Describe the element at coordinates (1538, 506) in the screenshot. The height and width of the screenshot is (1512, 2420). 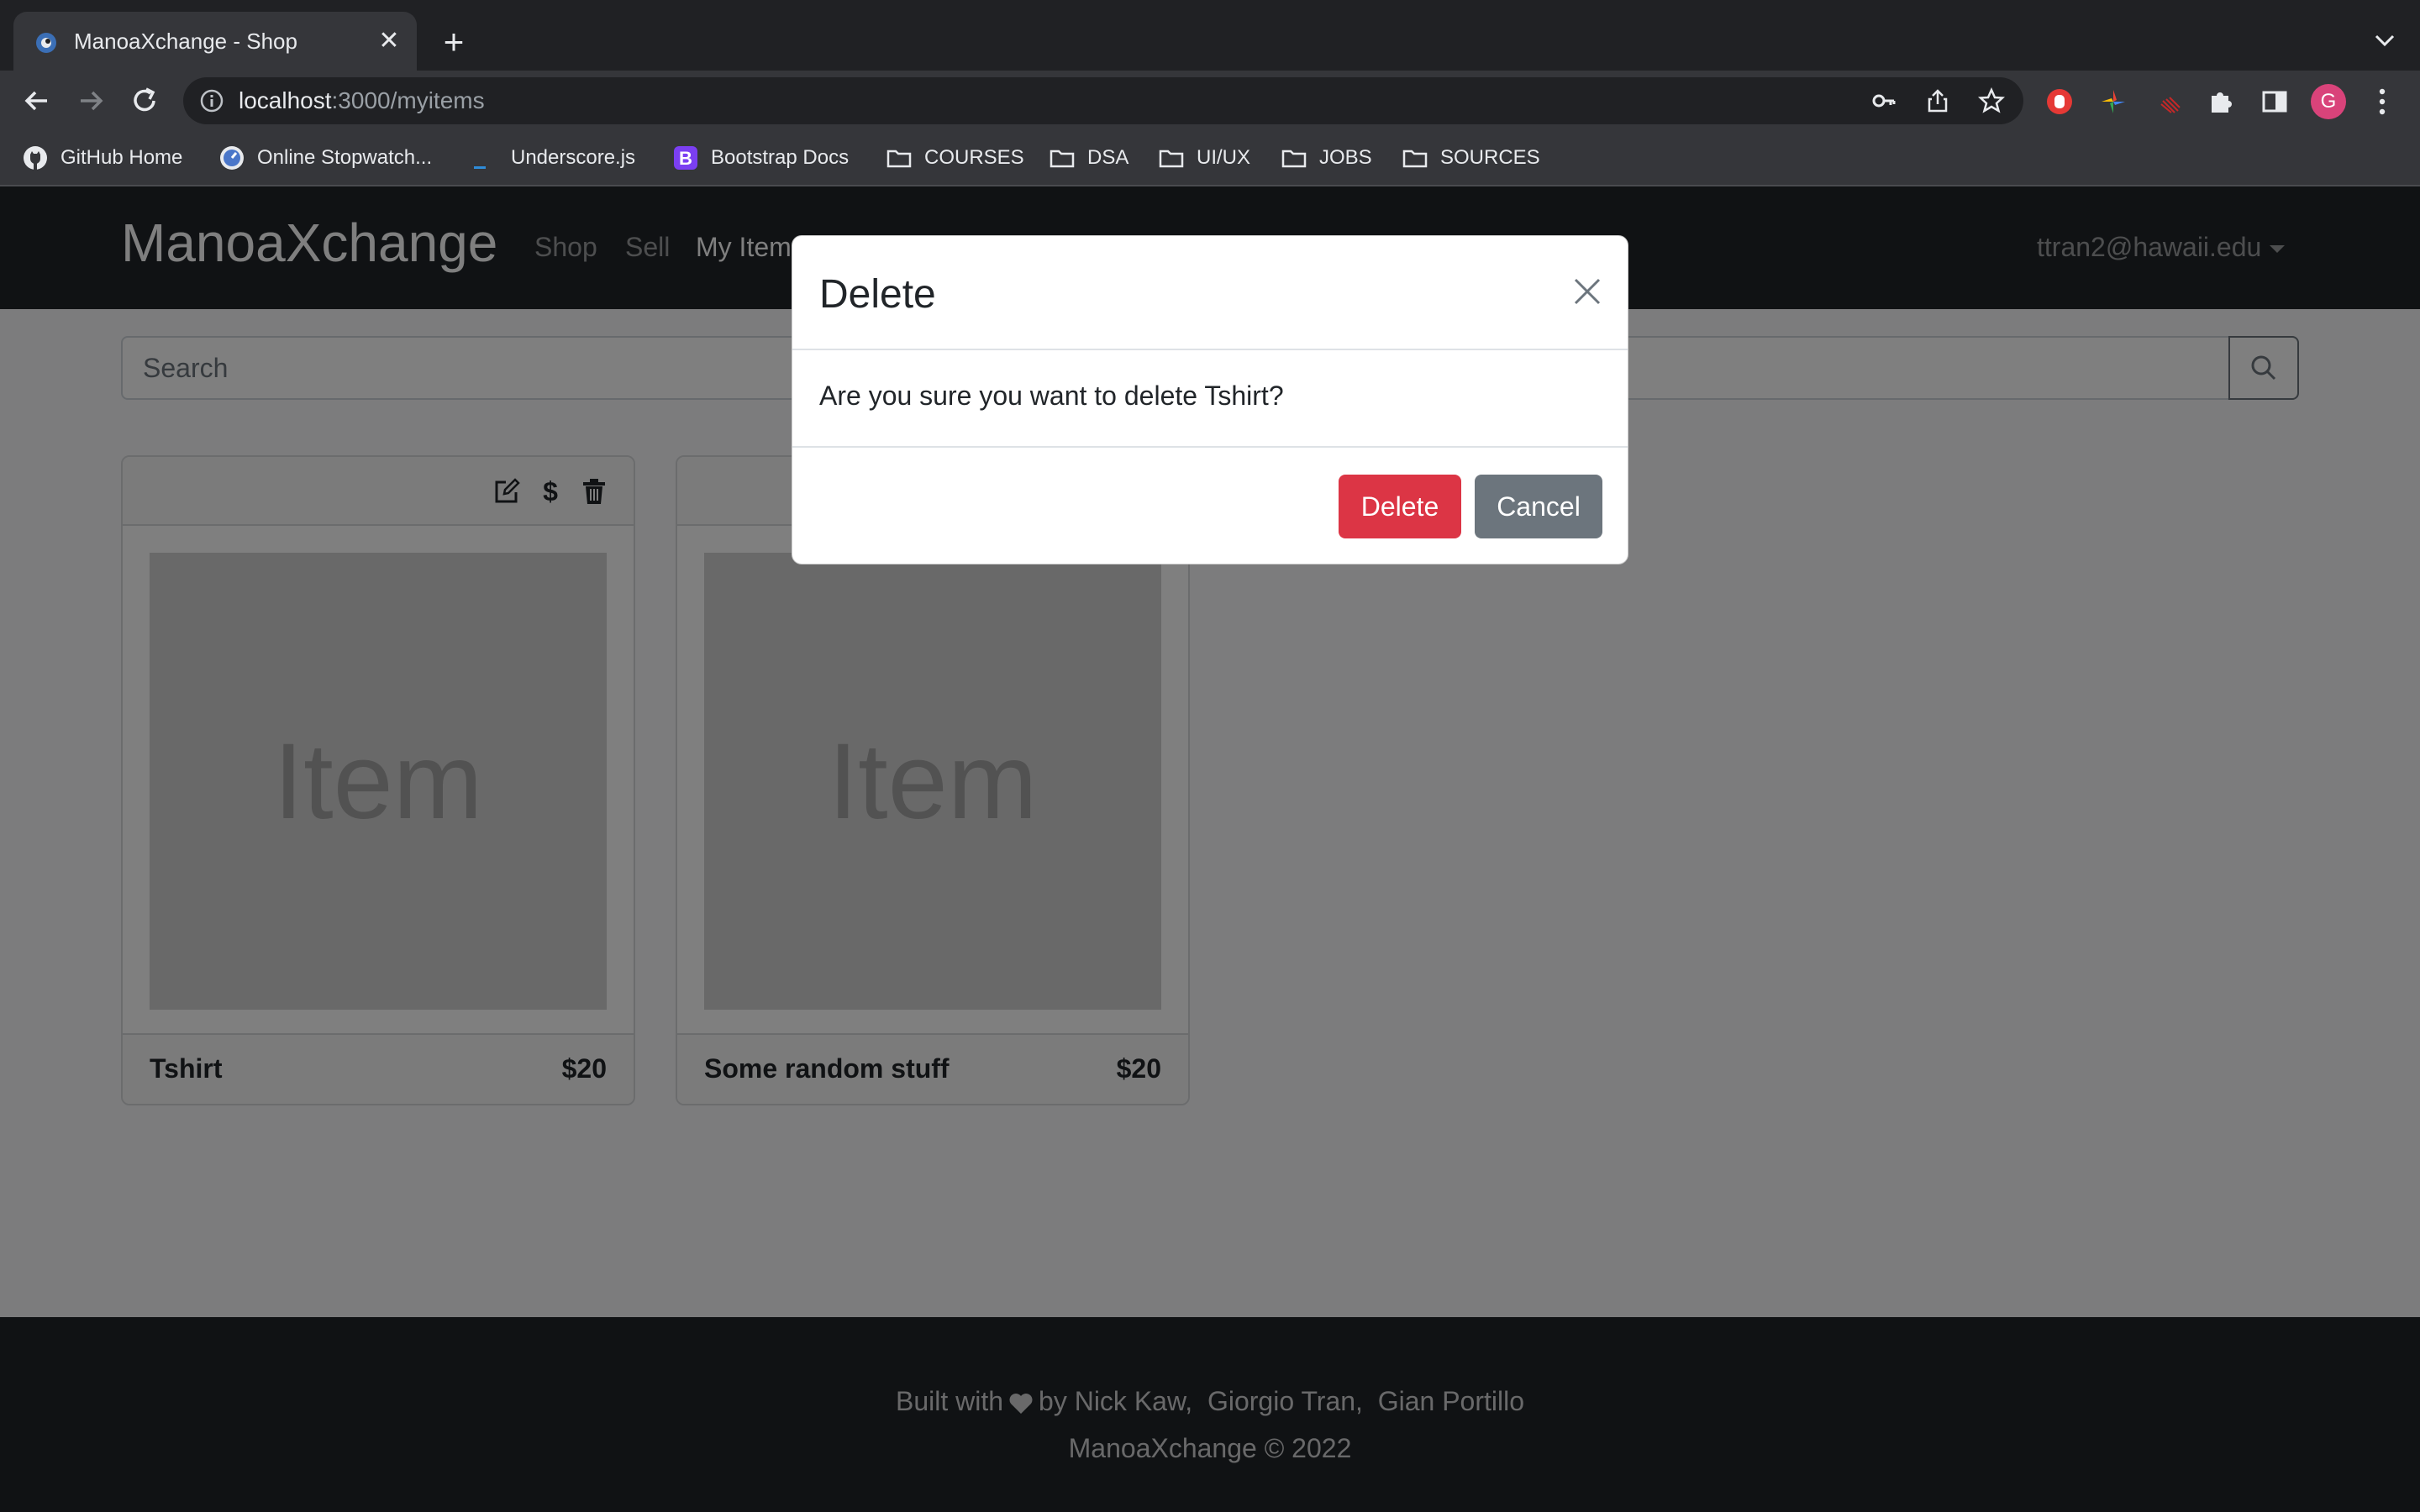
I see `cancel-button: Cancel` at that location.